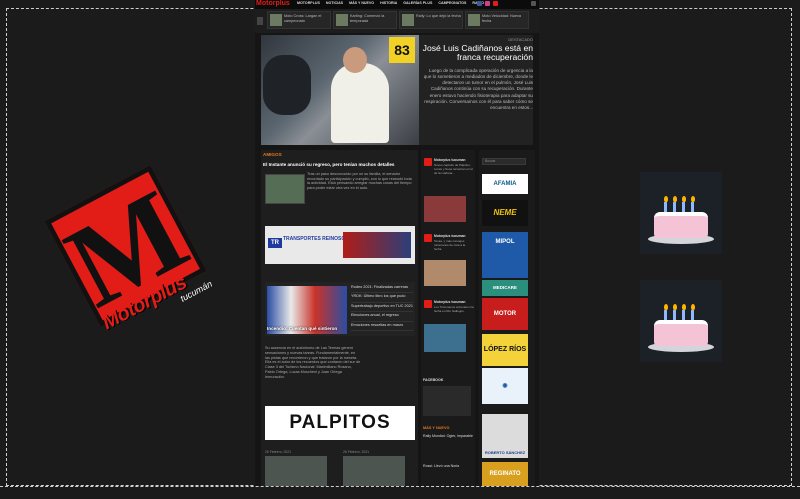  What do you see at coordinates (533, 3) in the screenshot?
I see `search-icon` at bounding box center [533, 3].